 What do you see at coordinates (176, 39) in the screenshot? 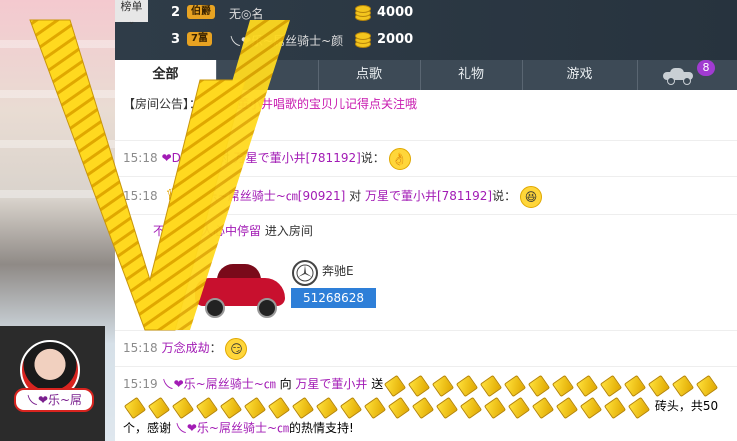
I see `rank-number: 3` at bounding box center [176, 39].